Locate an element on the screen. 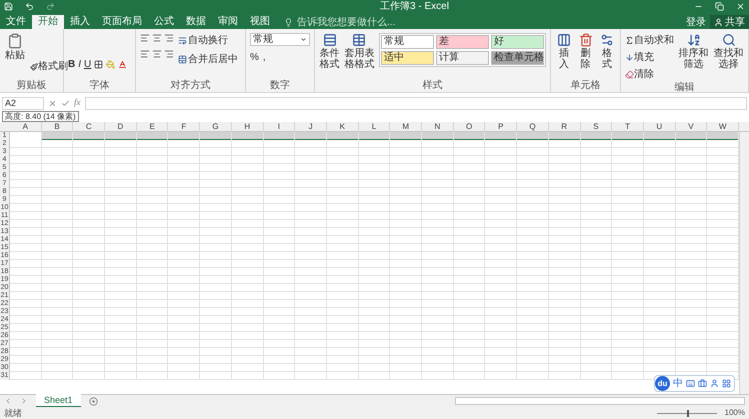  format-button: 格式 is located at coordinates (607, 51).